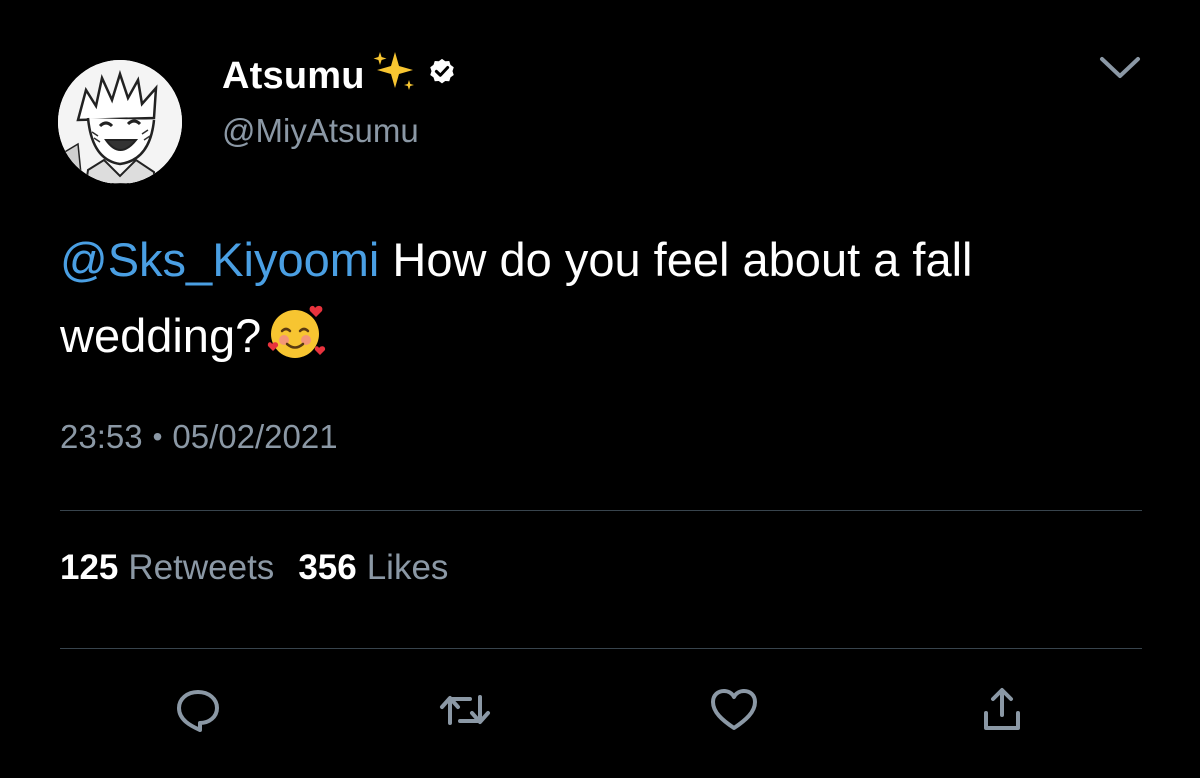 The width and height of the screenshot is (1200, 778). I want to click on like-button, so click(734, 712).